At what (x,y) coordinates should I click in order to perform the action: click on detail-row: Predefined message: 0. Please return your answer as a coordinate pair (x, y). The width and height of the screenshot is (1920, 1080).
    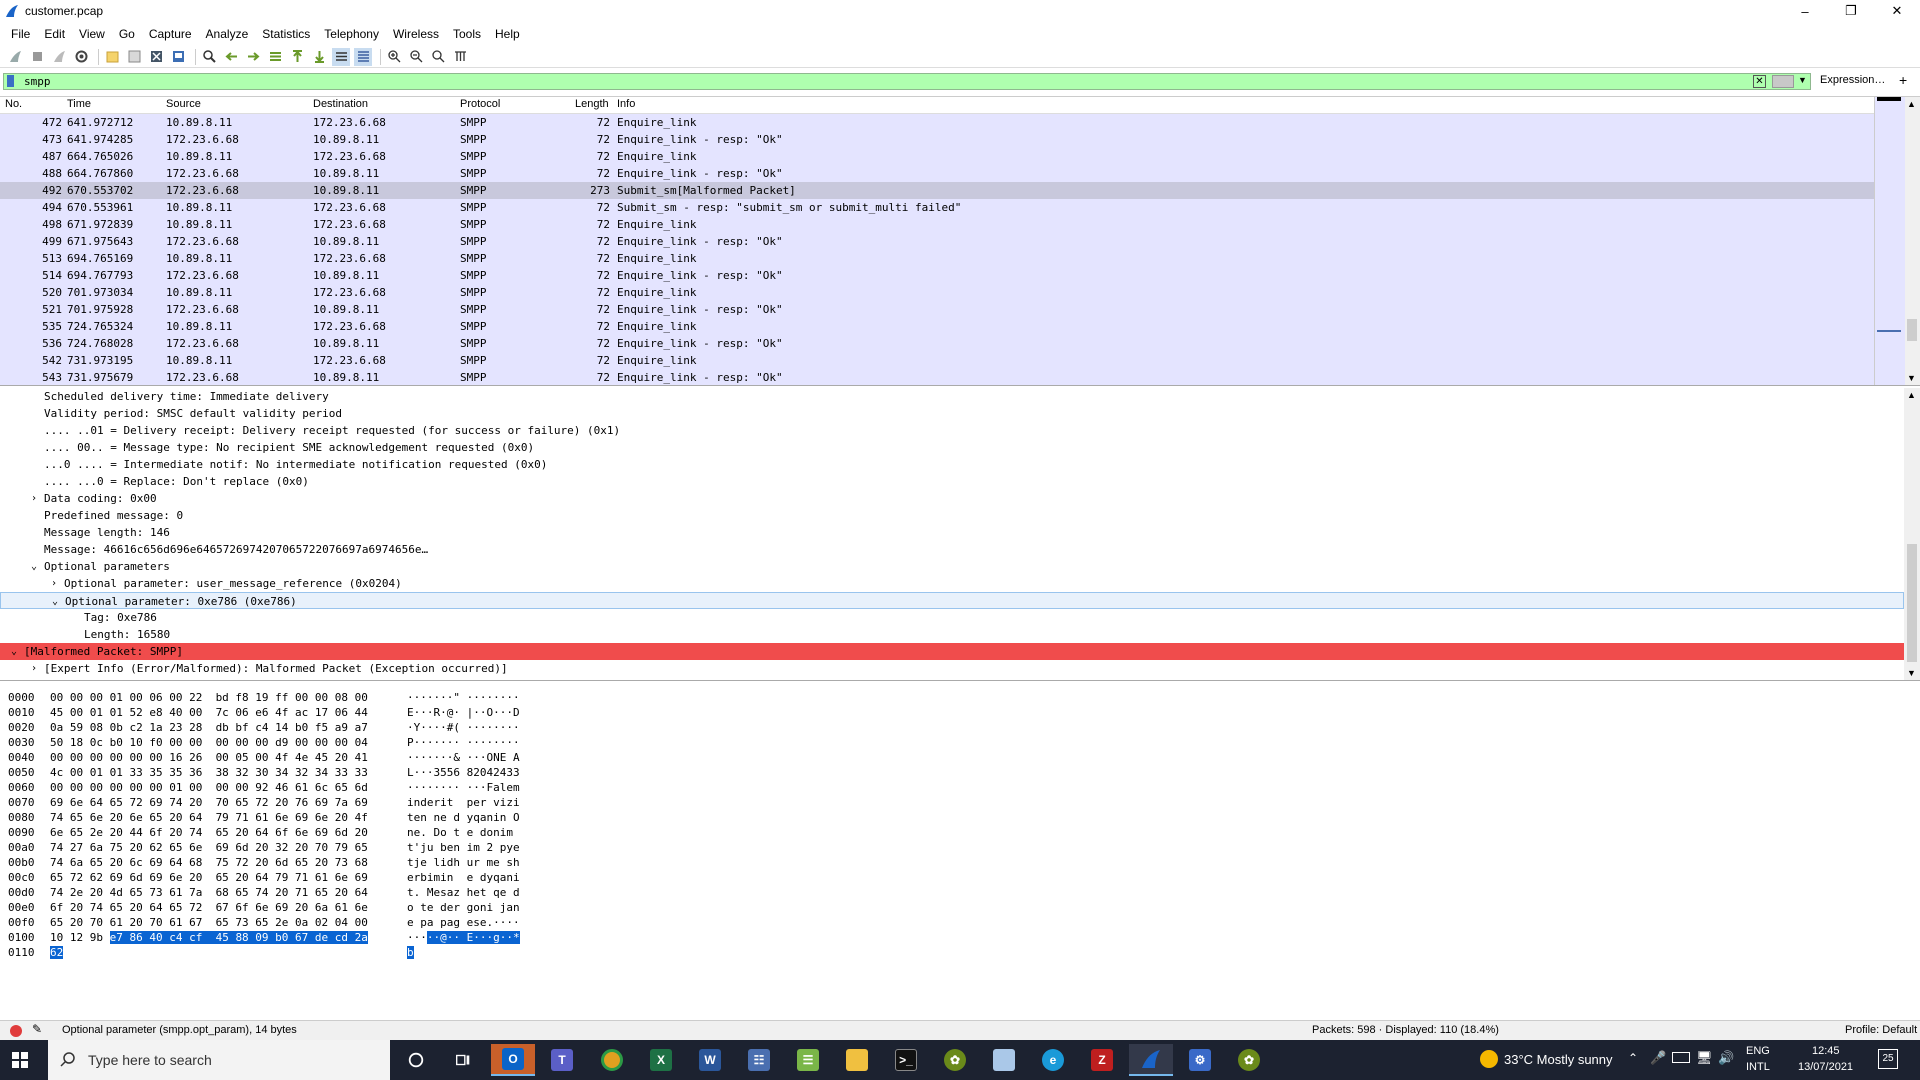
    Looking at the image, I should click on (952, 515).